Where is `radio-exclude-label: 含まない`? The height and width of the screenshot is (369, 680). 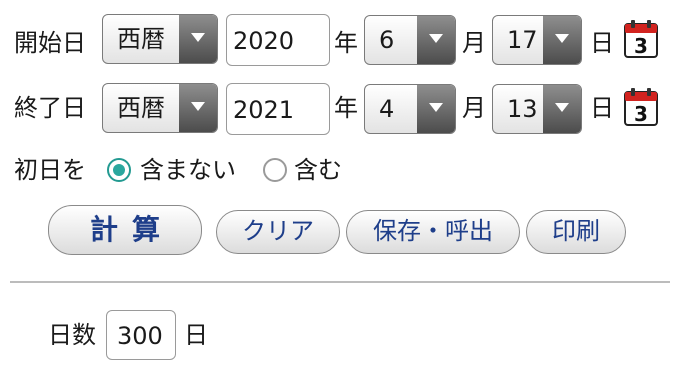
radio-exclude-label: 含まない is located at coordinates (188, 170).